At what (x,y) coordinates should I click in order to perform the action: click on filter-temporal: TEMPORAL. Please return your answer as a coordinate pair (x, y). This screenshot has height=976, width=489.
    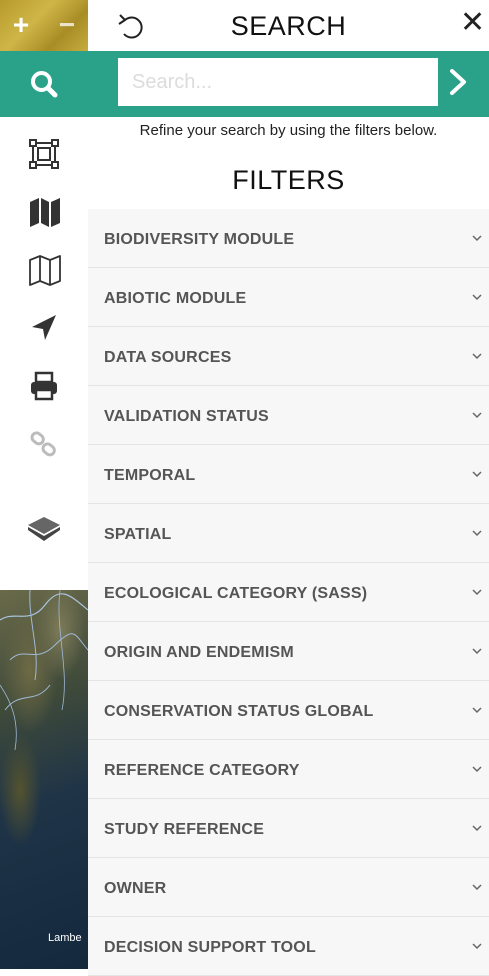
    Looking at the image, I should click on (288, 474).